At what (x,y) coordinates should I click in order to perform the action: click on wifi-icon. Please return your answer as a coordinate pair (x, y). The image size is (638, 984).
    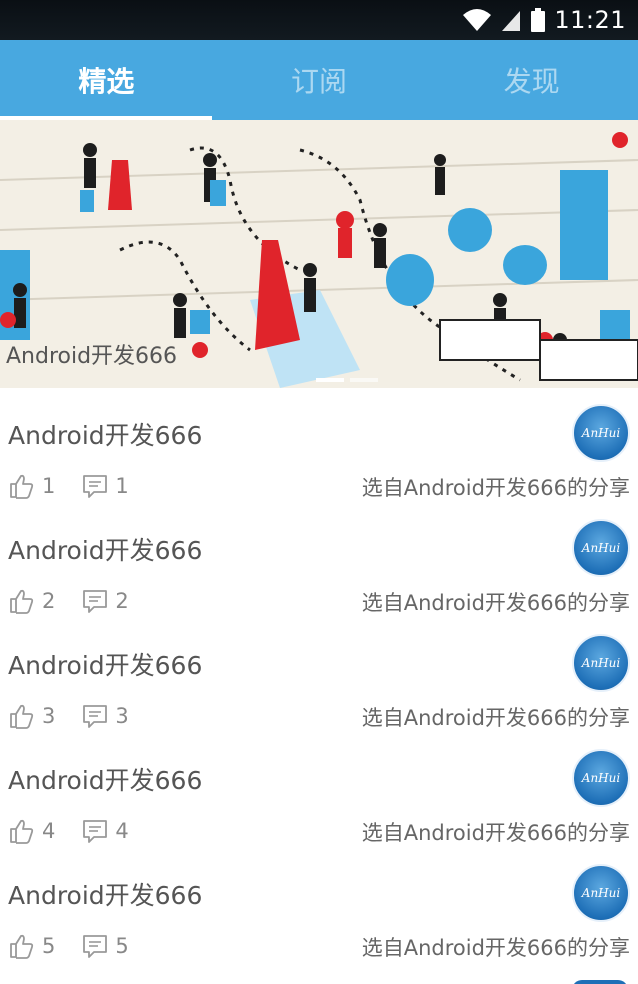
    Looking at the image, I should click on (477, 20).